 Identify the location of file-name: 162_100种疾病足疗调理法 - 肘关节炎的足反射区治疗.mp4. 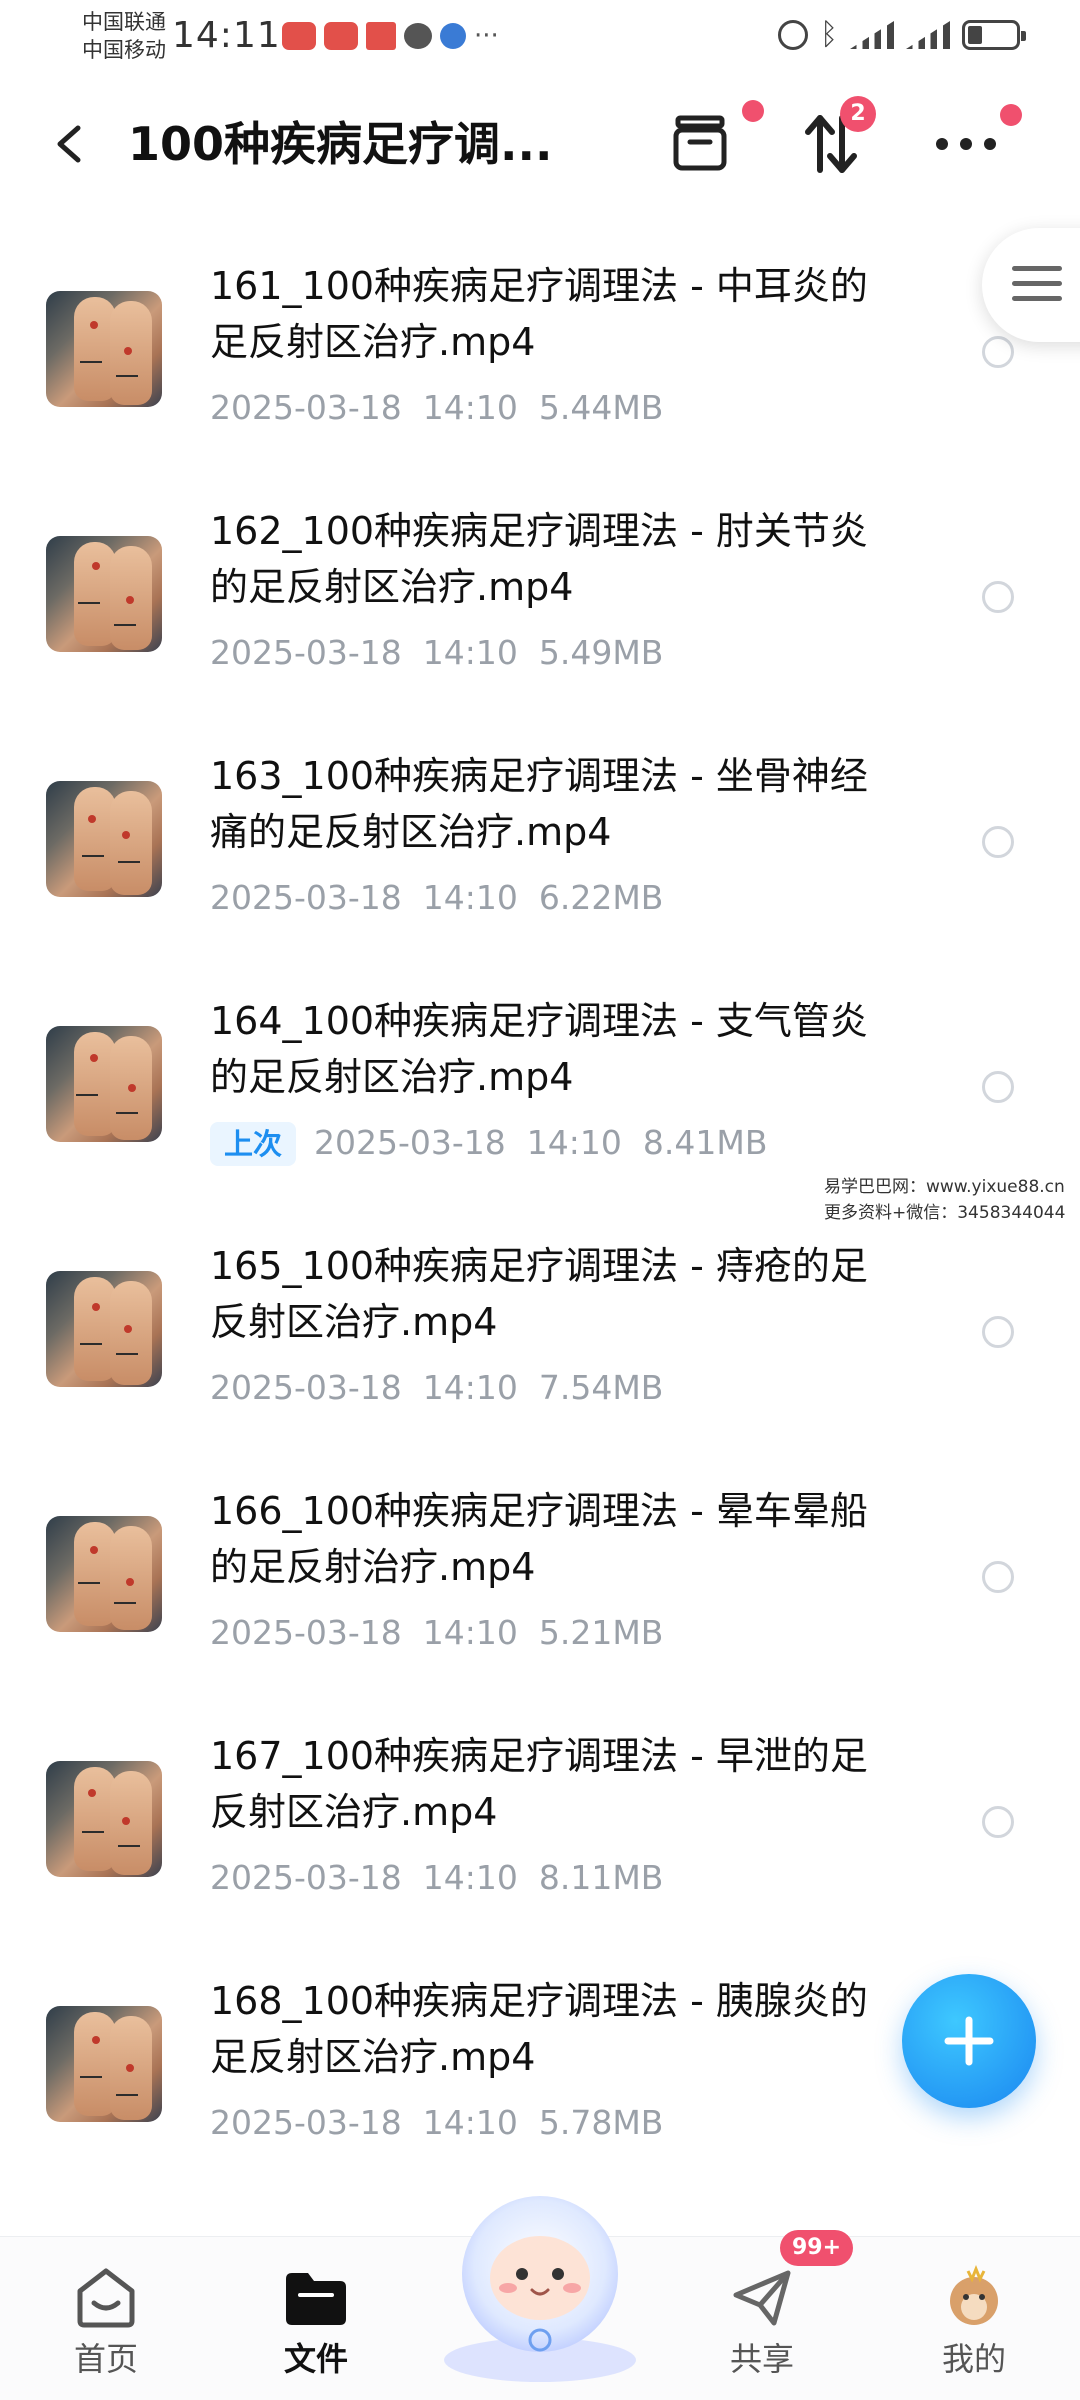
(539, 559).